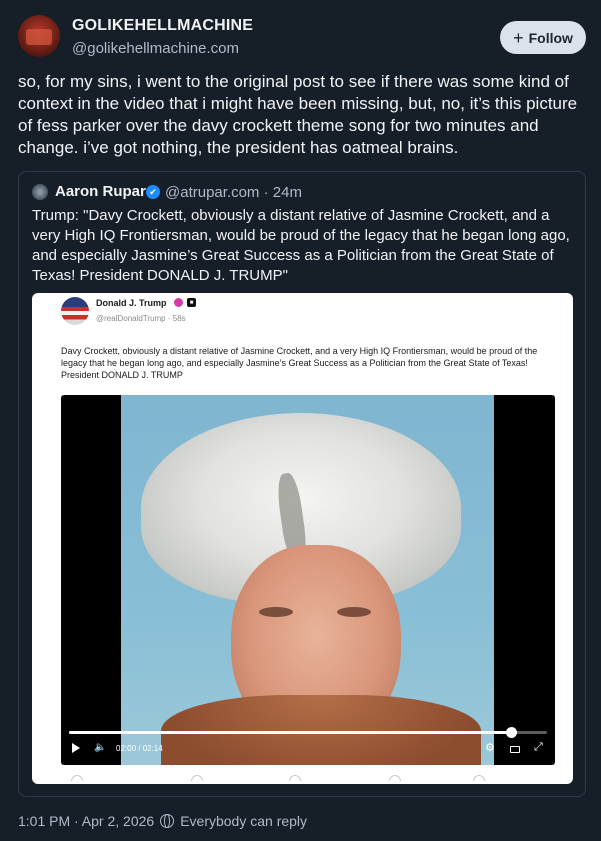 The image size is (601, 841). What do you see at coordinates (75, 311) in the screenshot?
I see `embedded-author-avatar` at bounding box center [75, 311].